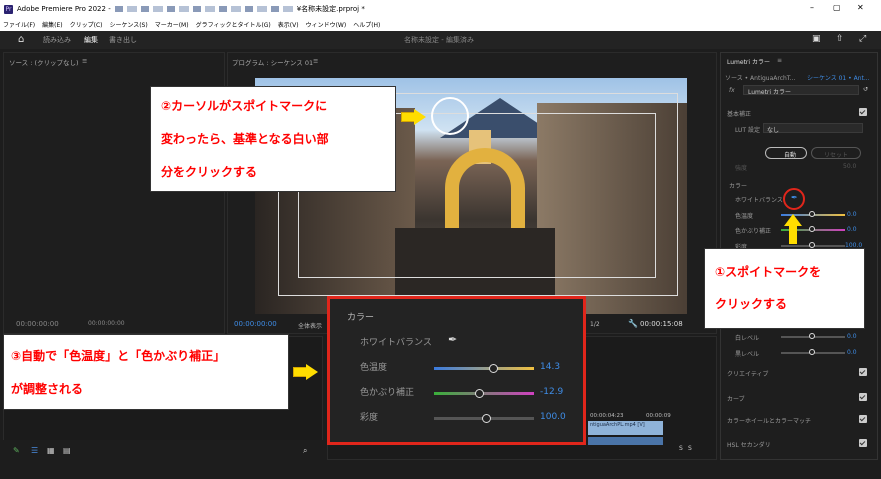 The image size is (881, 479). I want to click on lumetri-title: Lumetri カラー, so click(748, 62).